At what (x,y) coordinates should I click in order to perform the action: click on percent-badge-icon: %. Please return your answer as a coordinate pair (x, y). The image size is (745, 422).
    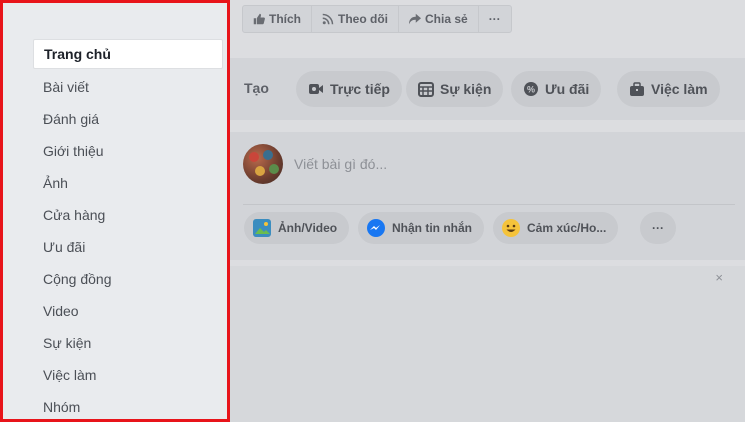
    Looking at the image, I should click on (531, 89).